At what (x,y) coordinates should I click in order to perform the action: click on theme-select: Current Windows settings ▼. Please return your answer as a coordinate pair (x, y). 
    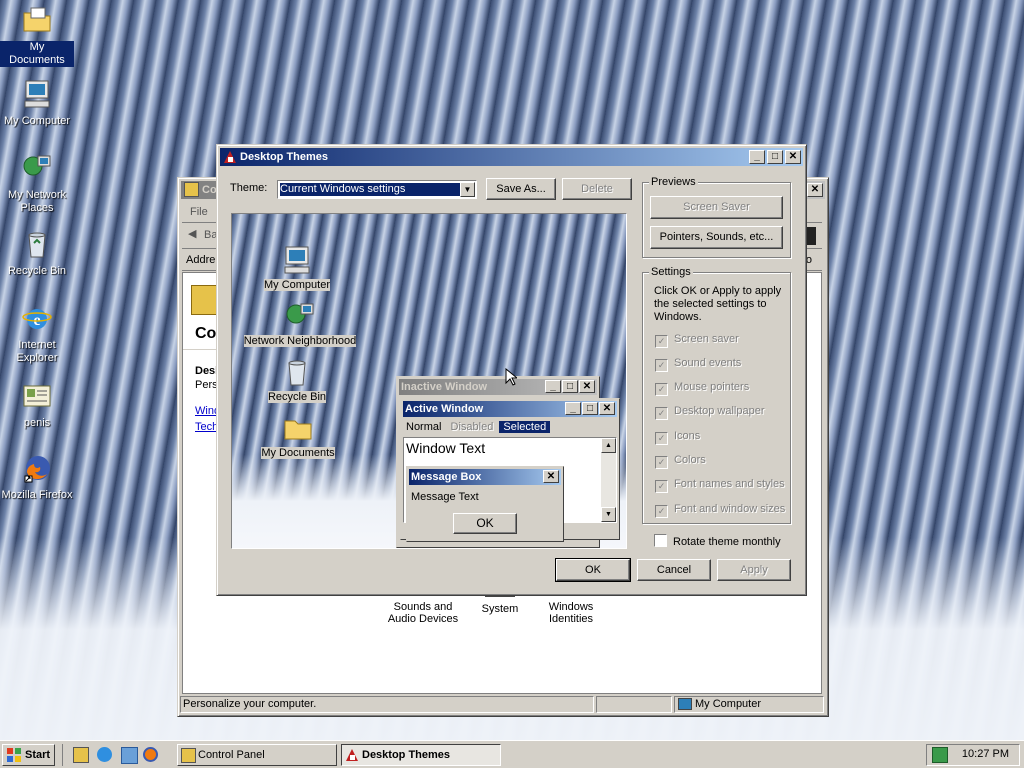
    Looking at the image, I should click on (377, 189).